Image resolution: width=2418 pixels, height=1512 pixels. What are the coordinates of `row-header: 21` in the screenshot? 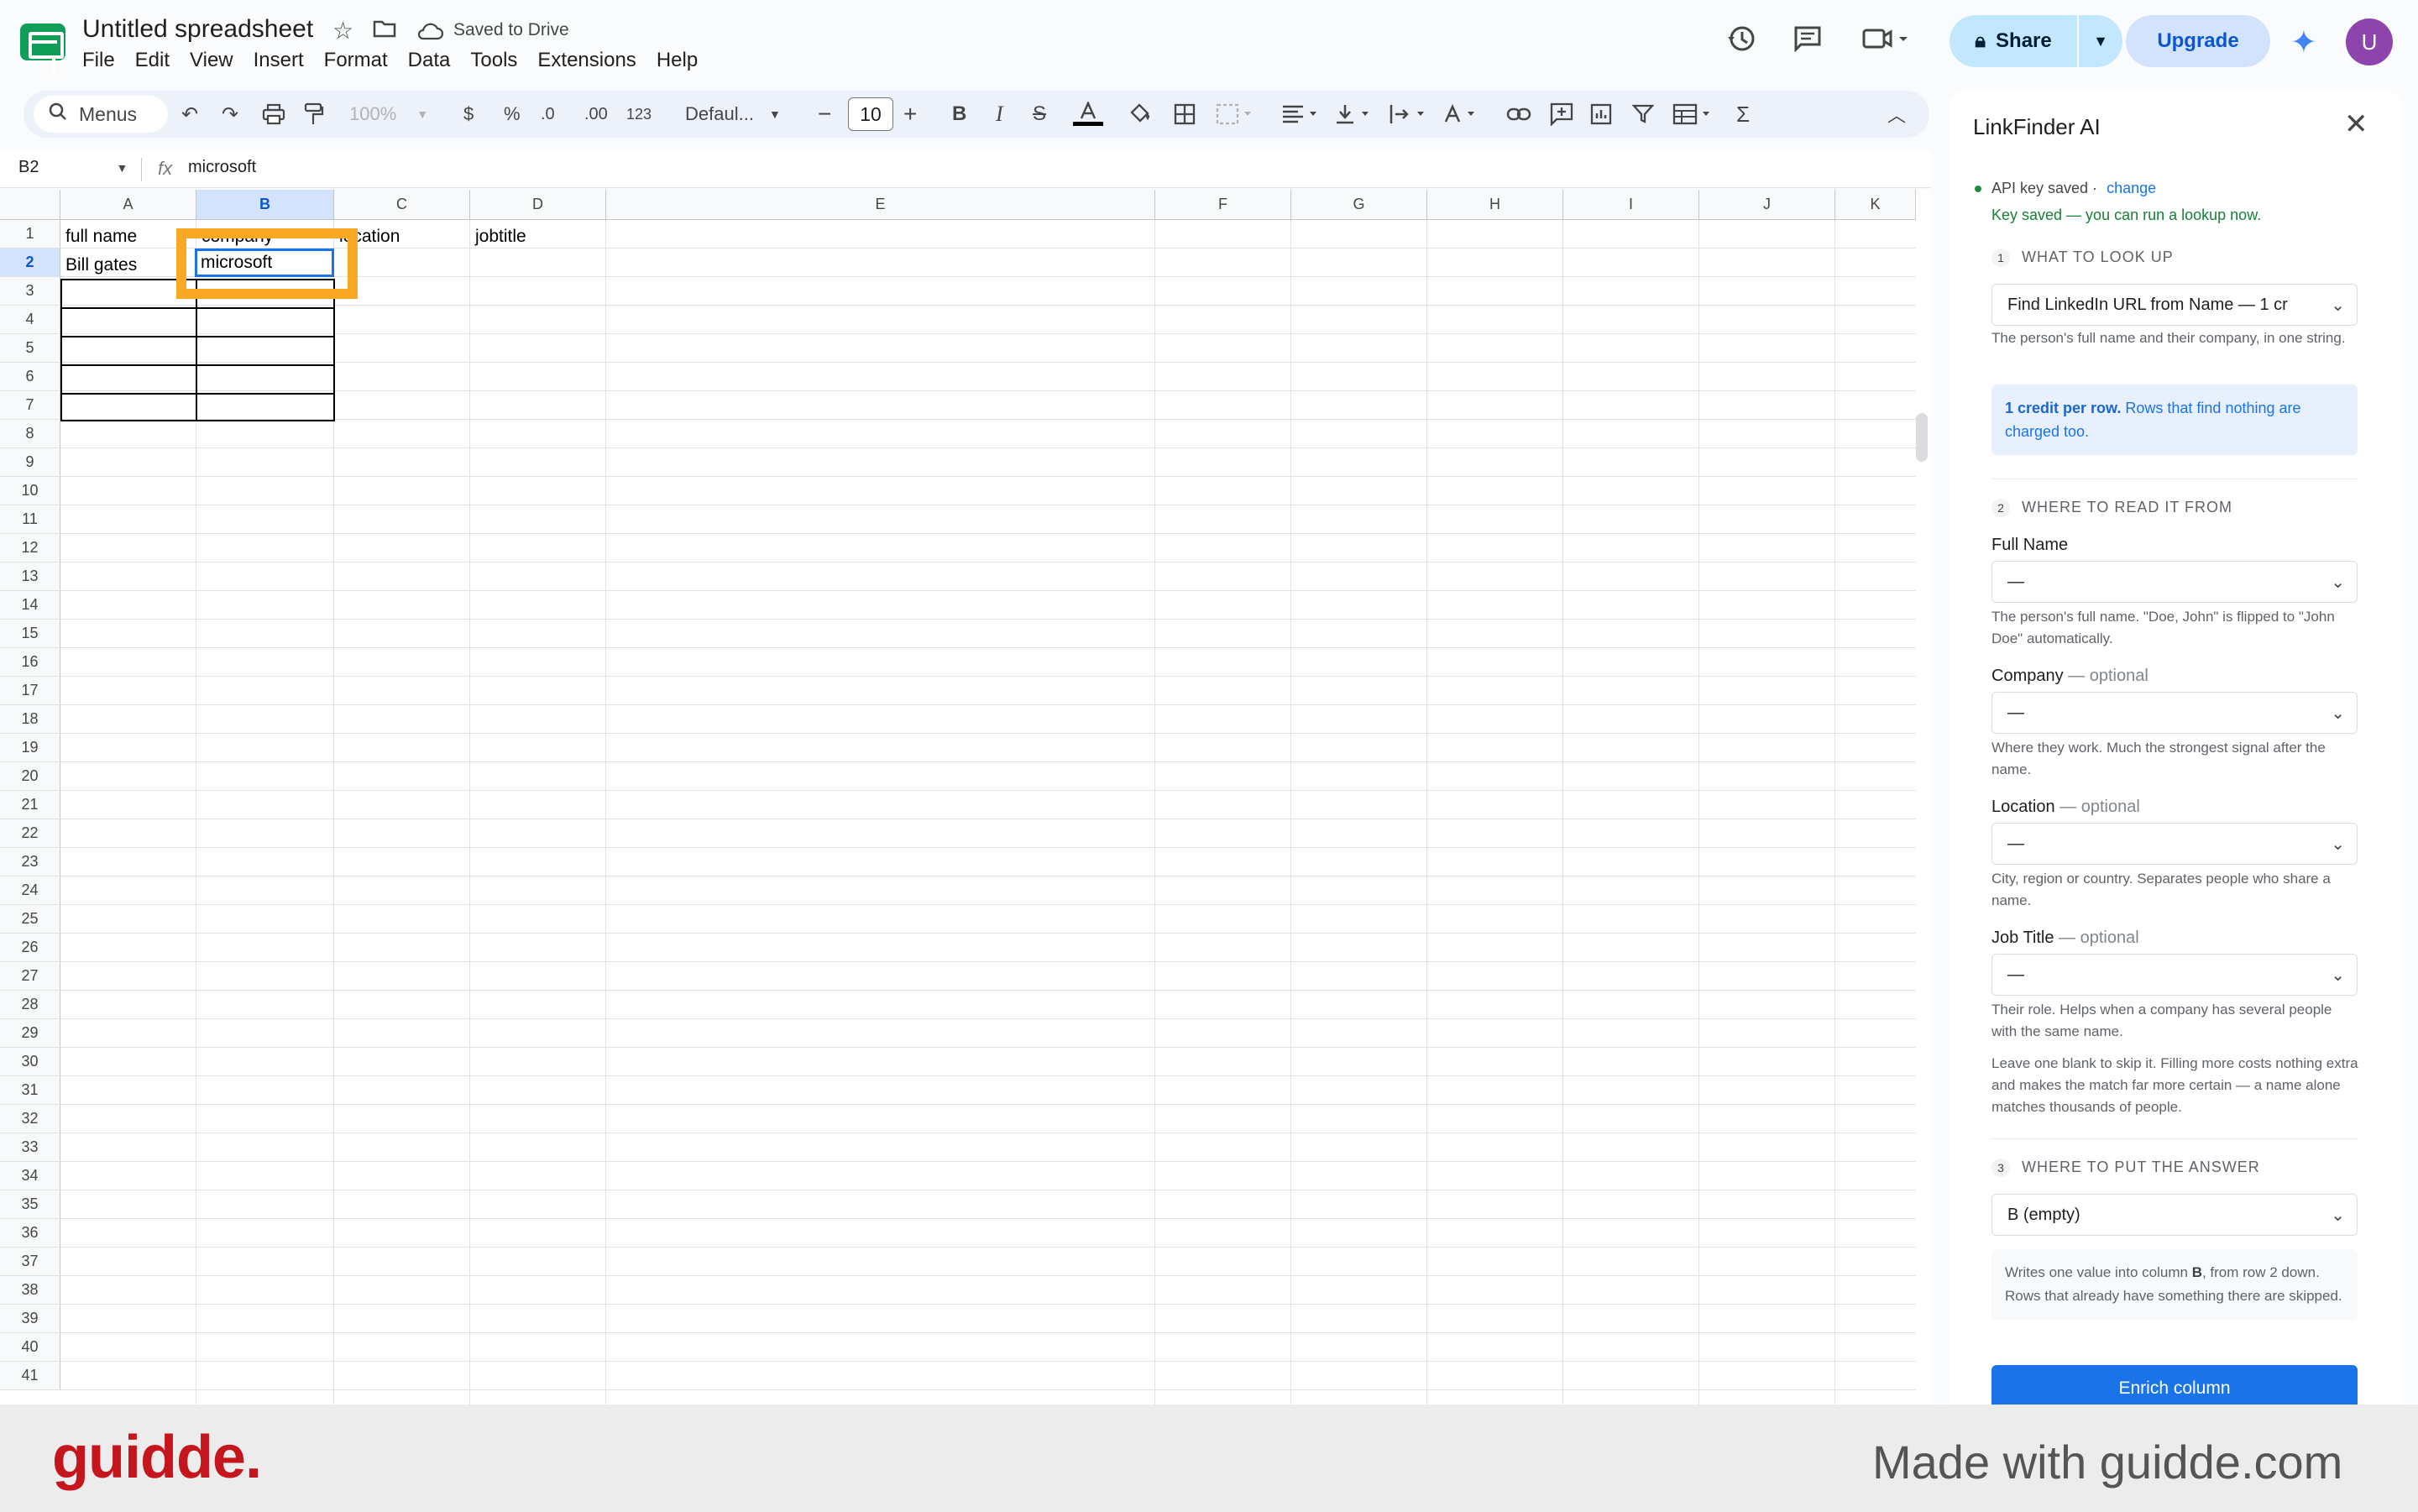 It's located at (30, 805).